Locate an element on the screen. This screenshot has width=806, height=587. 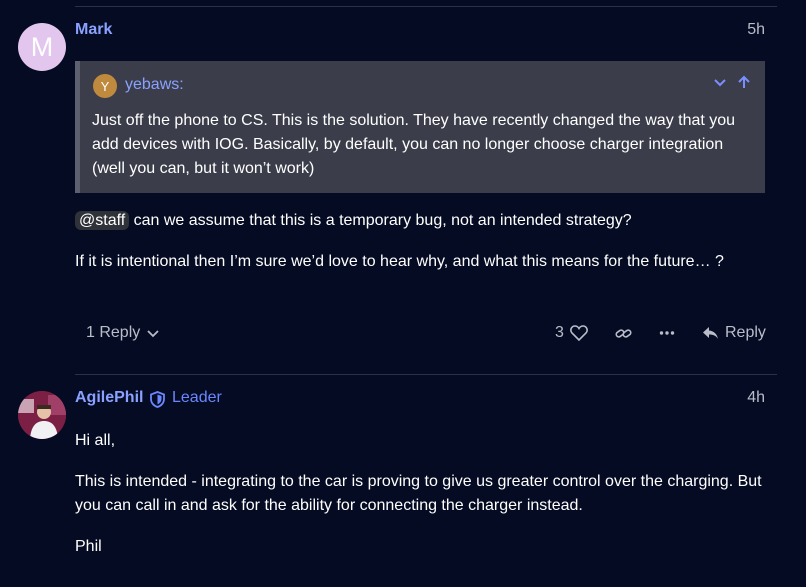
post-signoff: Phil is located at coordinates (88, 546).